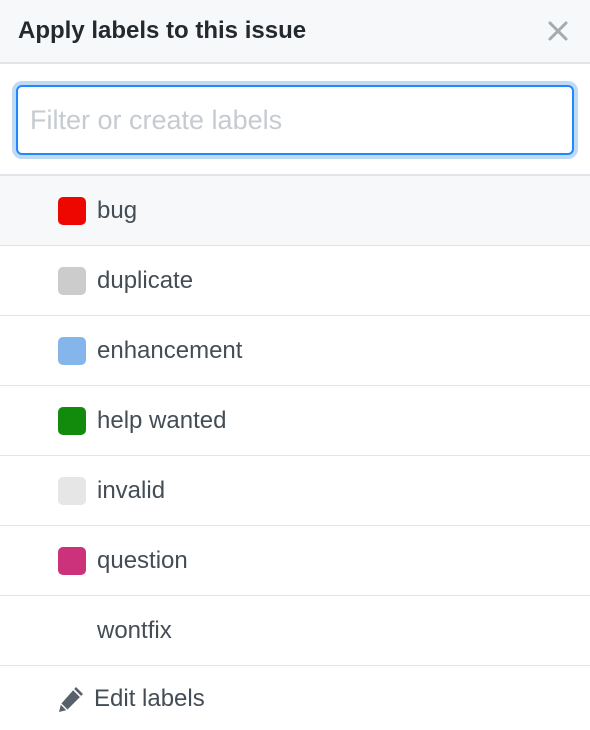  I want to click on label-name: bug, so click(117, 210).